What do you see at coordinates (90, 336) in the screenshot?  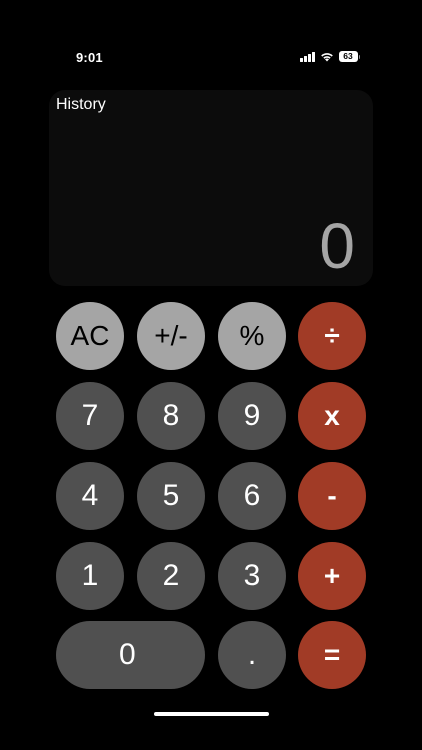 I see `clear-button: AC` at bounding box center [90, 336].